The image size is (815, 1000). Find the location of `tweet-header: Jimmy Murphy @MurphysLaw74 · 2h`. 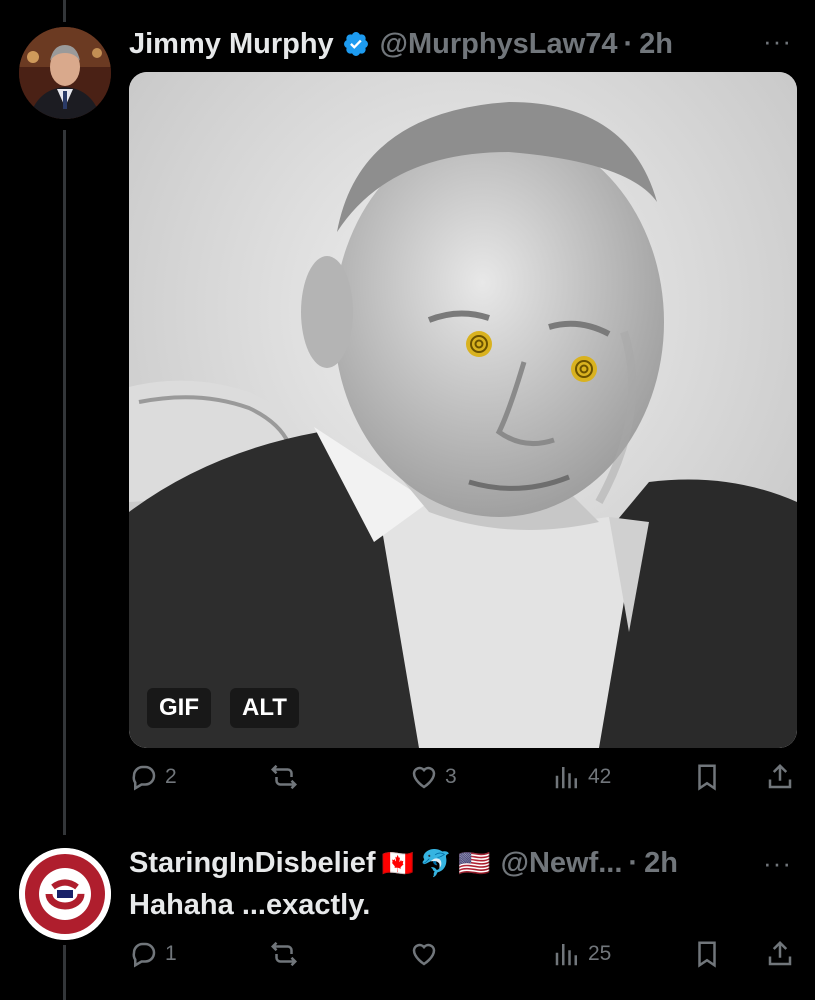

tweet-header: Jimmy Murphy @MurphysLaw74 · 2h is located at coordinates (401, 44).